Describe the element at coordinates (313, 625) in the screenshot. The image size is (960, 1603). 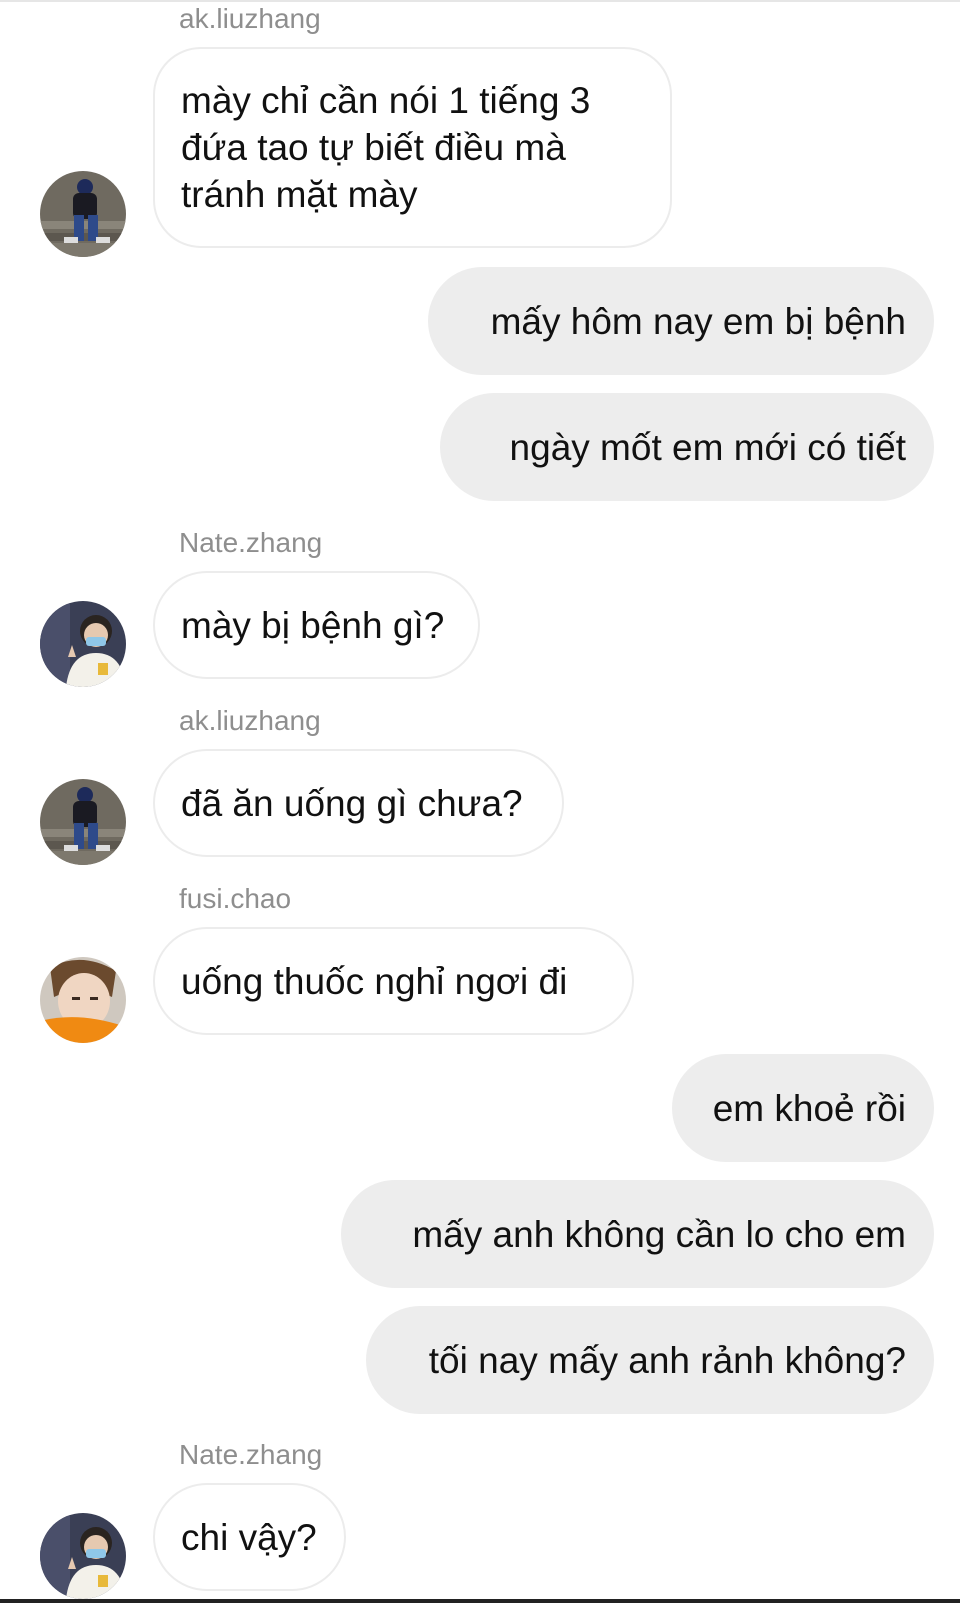
I see `message-text: mày bị bệnh gì?` at that location.